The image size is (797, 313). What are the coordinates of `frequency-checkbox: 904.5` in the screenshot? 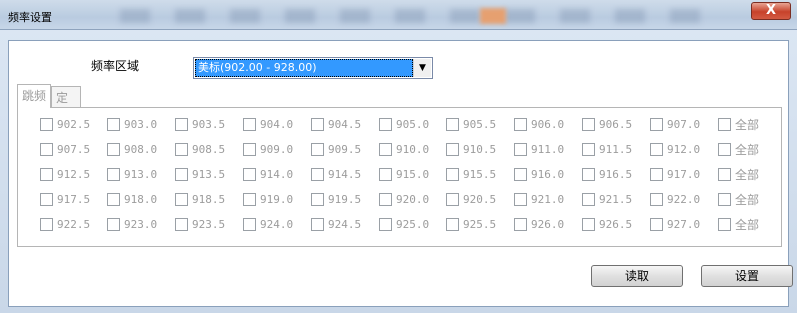 It's located at (336, 124).